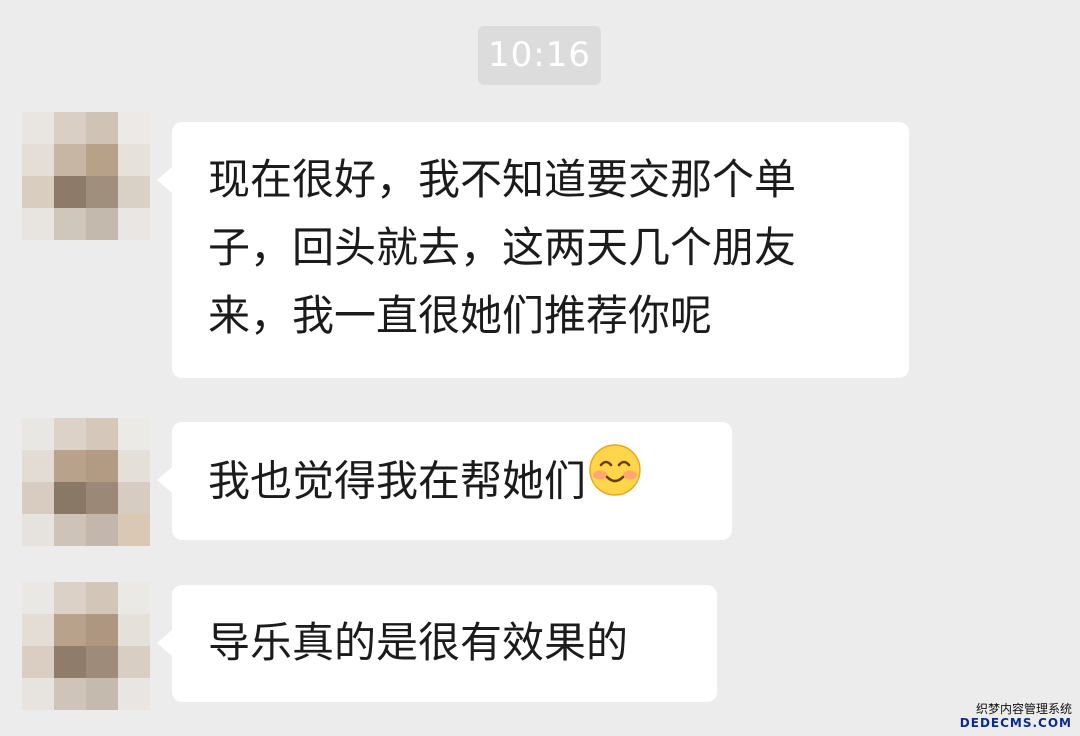 Image resolution: width=1080 pixels, height=736 pixels. Describe the element at coordinates (502, 247) in the screenshot. I see `message-text-line: 子，回头就去，这两天几个朋友` at that location.